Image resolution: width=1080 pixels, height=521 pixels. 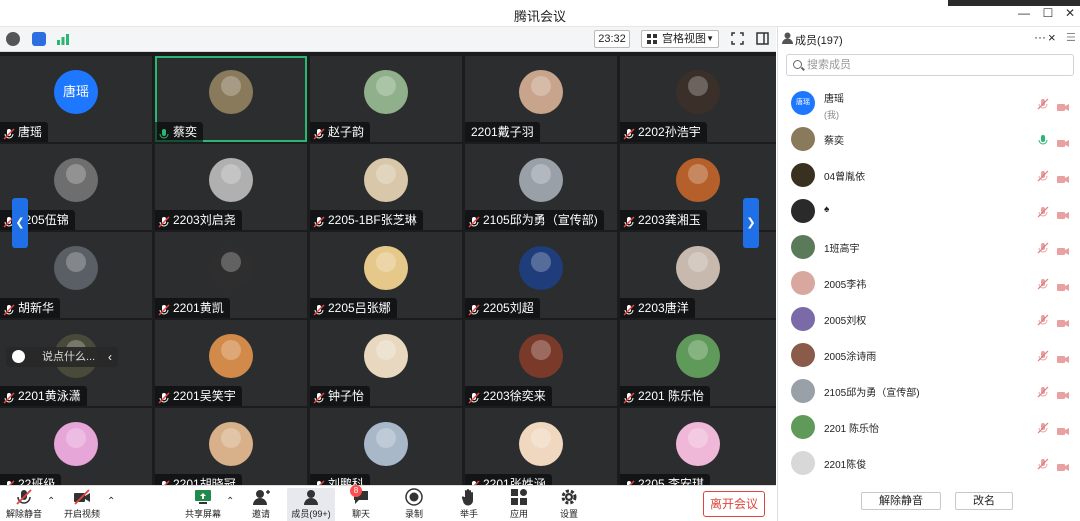 I want to click on members-button: 成员(99+), so click(x=311, y=504).